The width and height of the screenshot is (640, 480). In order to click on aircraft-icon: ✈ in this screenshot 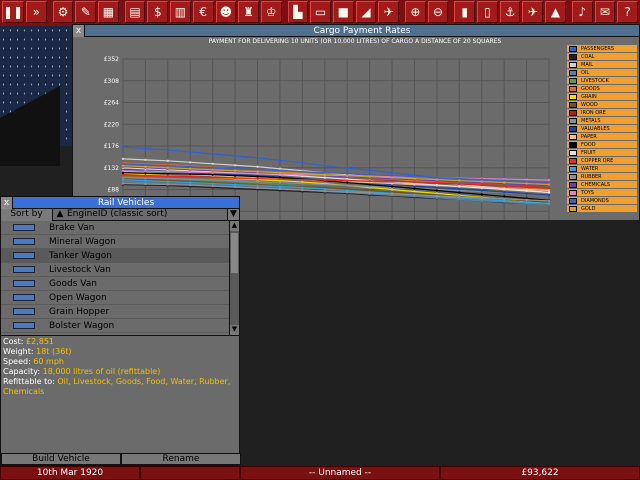, I will do `click(388, 12)`.